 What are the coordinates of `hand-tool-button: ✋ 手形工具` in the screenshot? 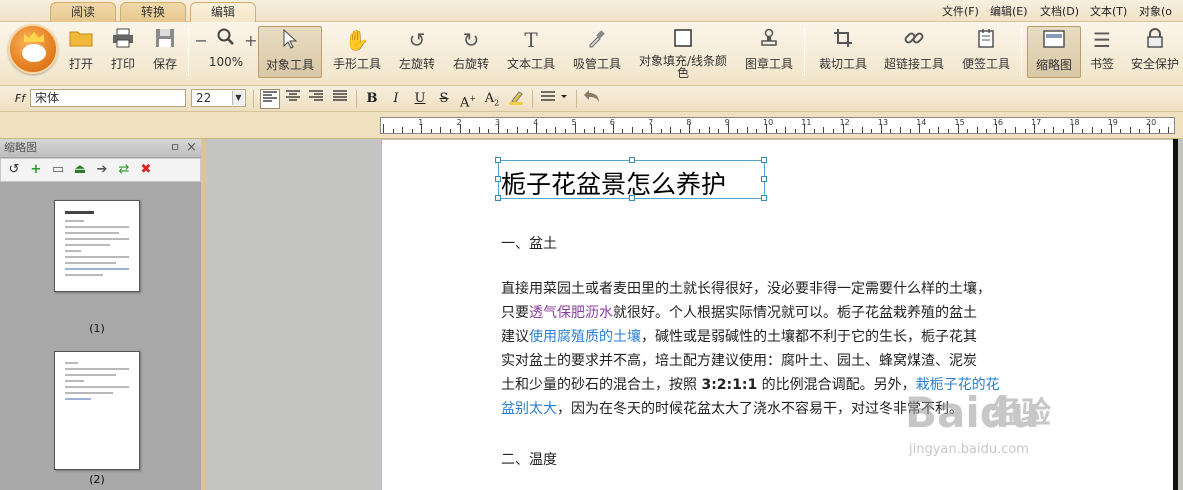 It's located at (357, 52).